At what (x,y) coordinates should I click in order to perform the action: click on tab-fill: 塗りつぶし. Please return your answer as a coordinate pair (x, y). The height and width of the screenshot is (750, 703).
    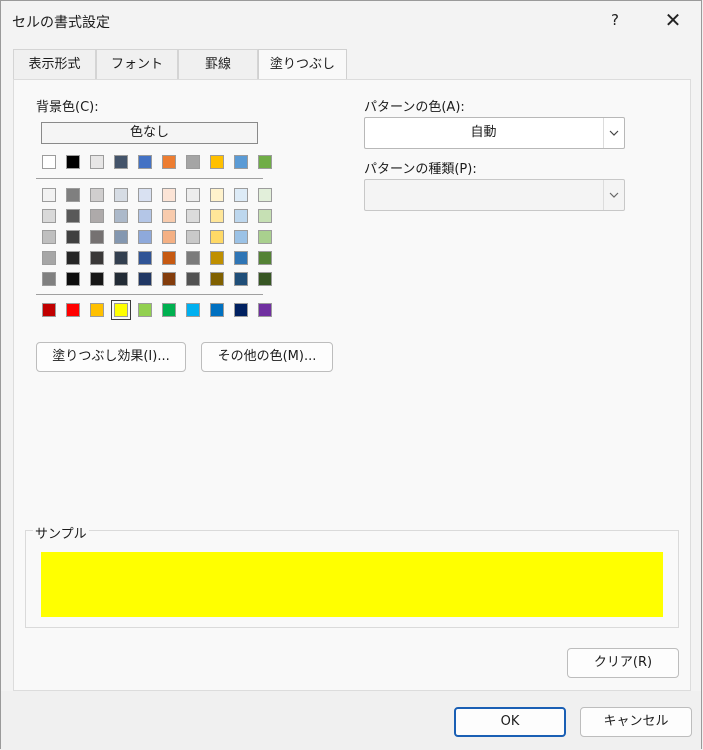
    Looking at the image, I should click on (302, 64).